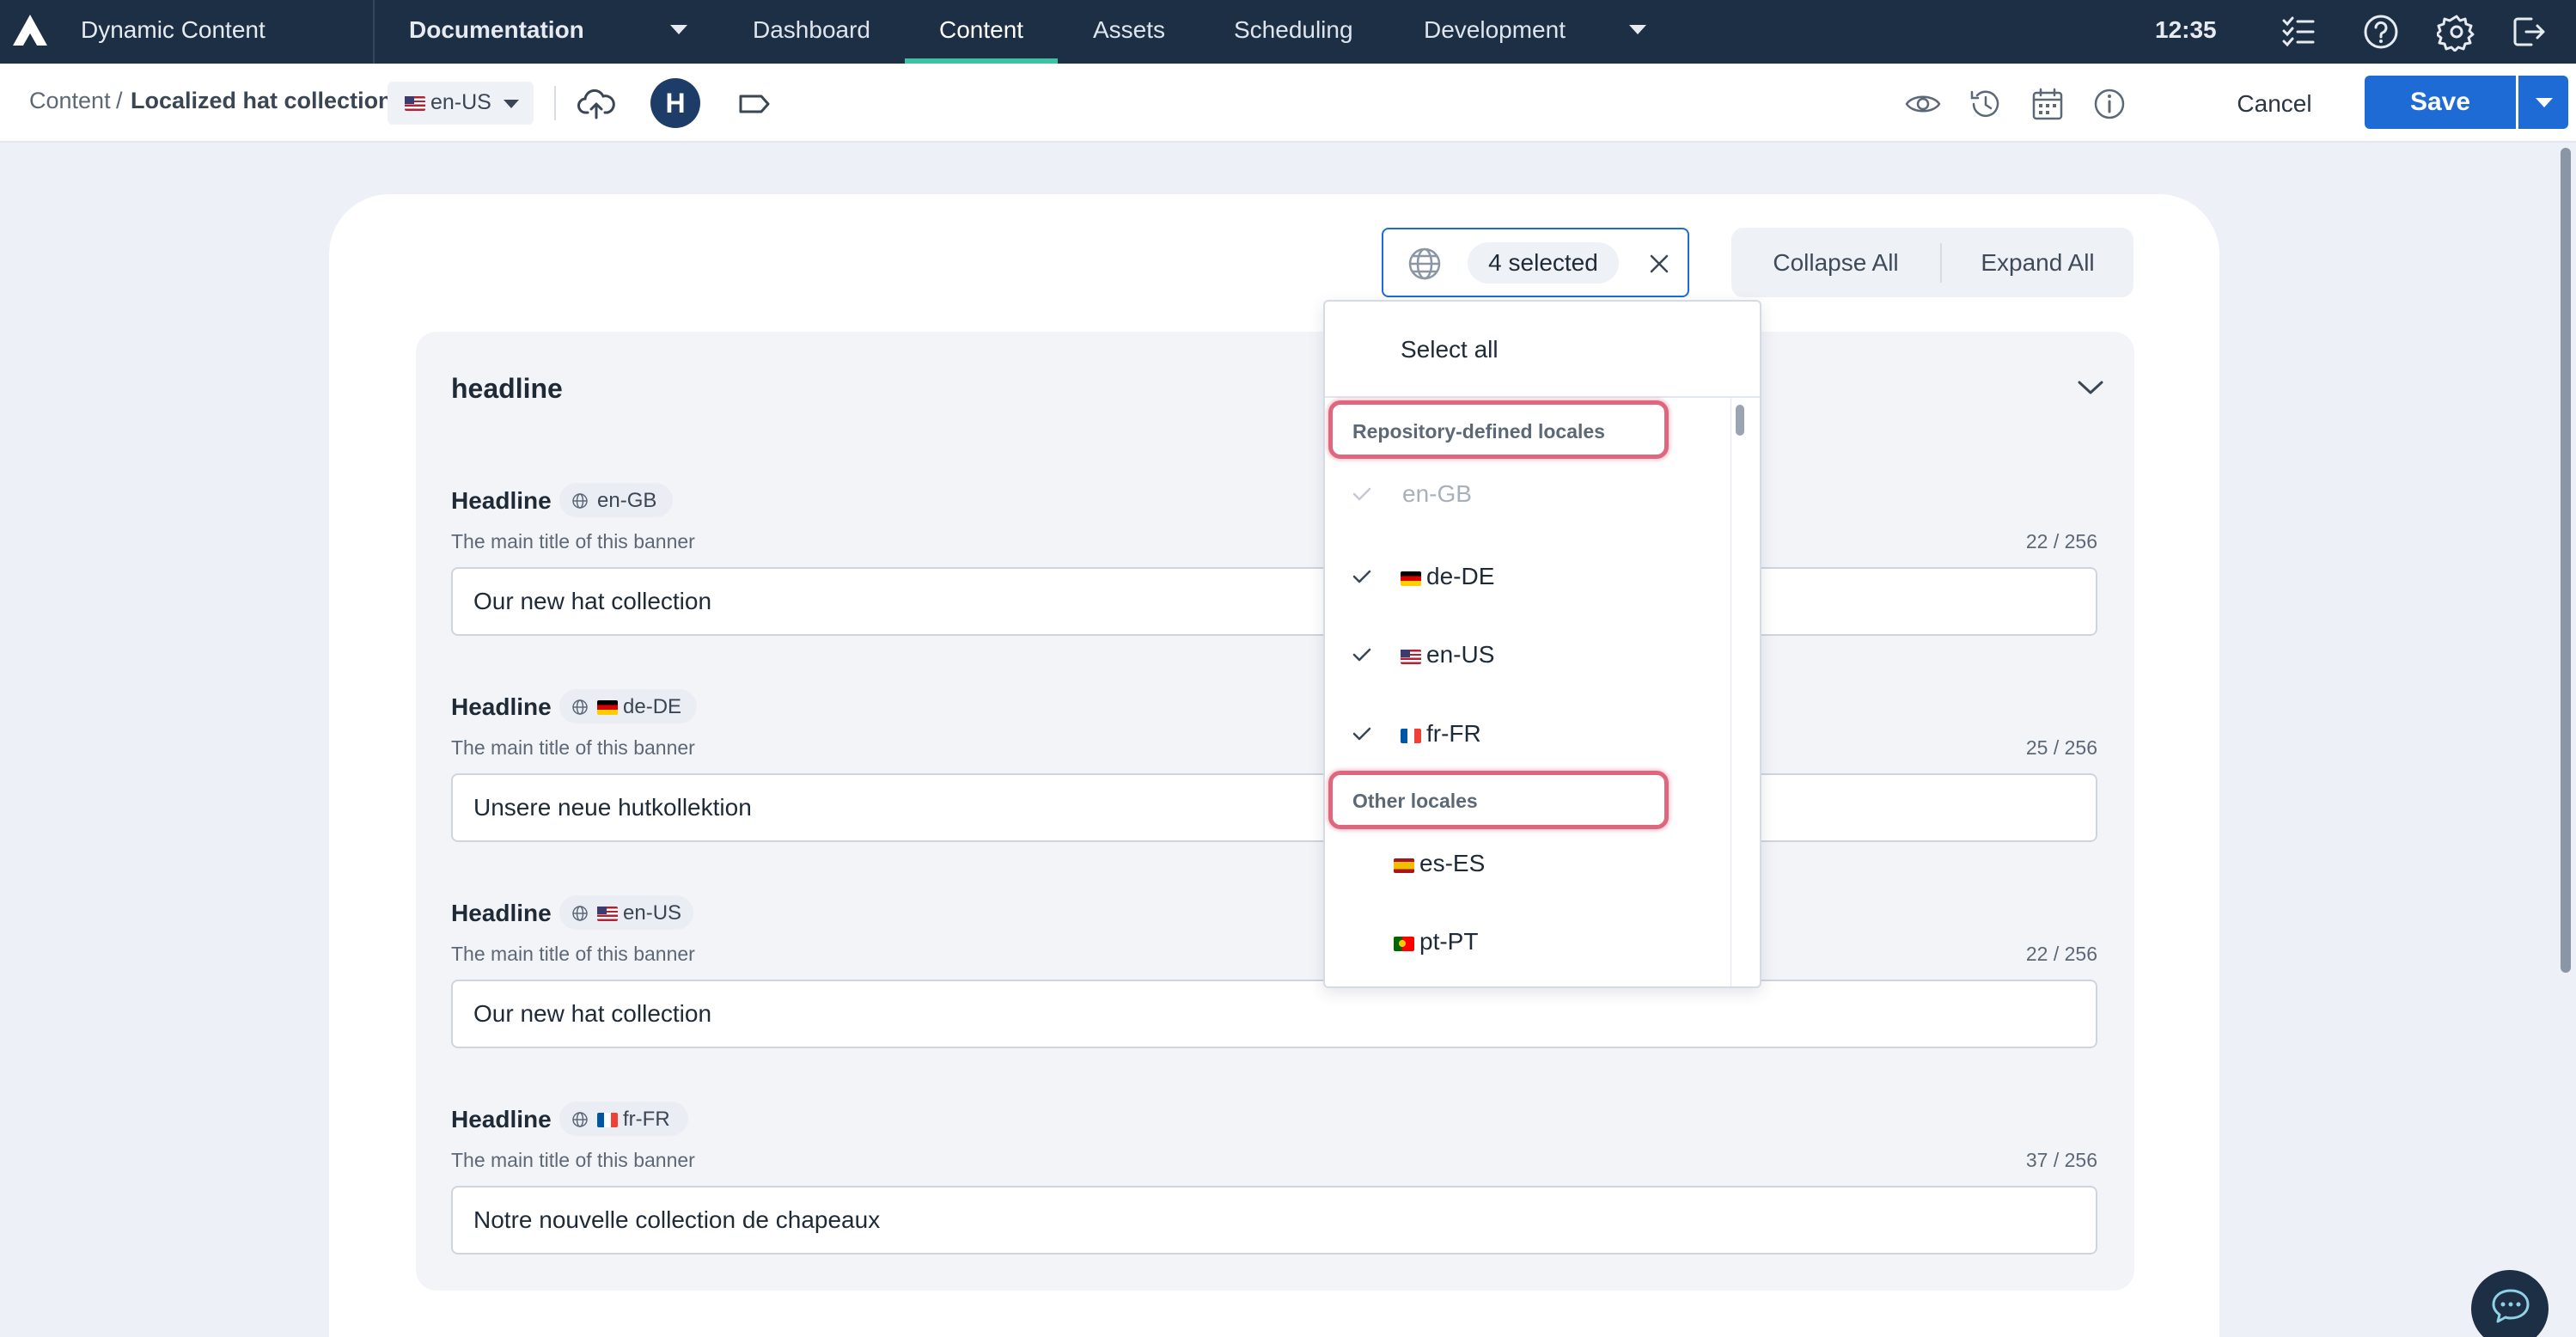 The image size is (2576, 1337). Describe the element at coordinates (675, 103) in the screenshot. I see `avatar: H` at that location.